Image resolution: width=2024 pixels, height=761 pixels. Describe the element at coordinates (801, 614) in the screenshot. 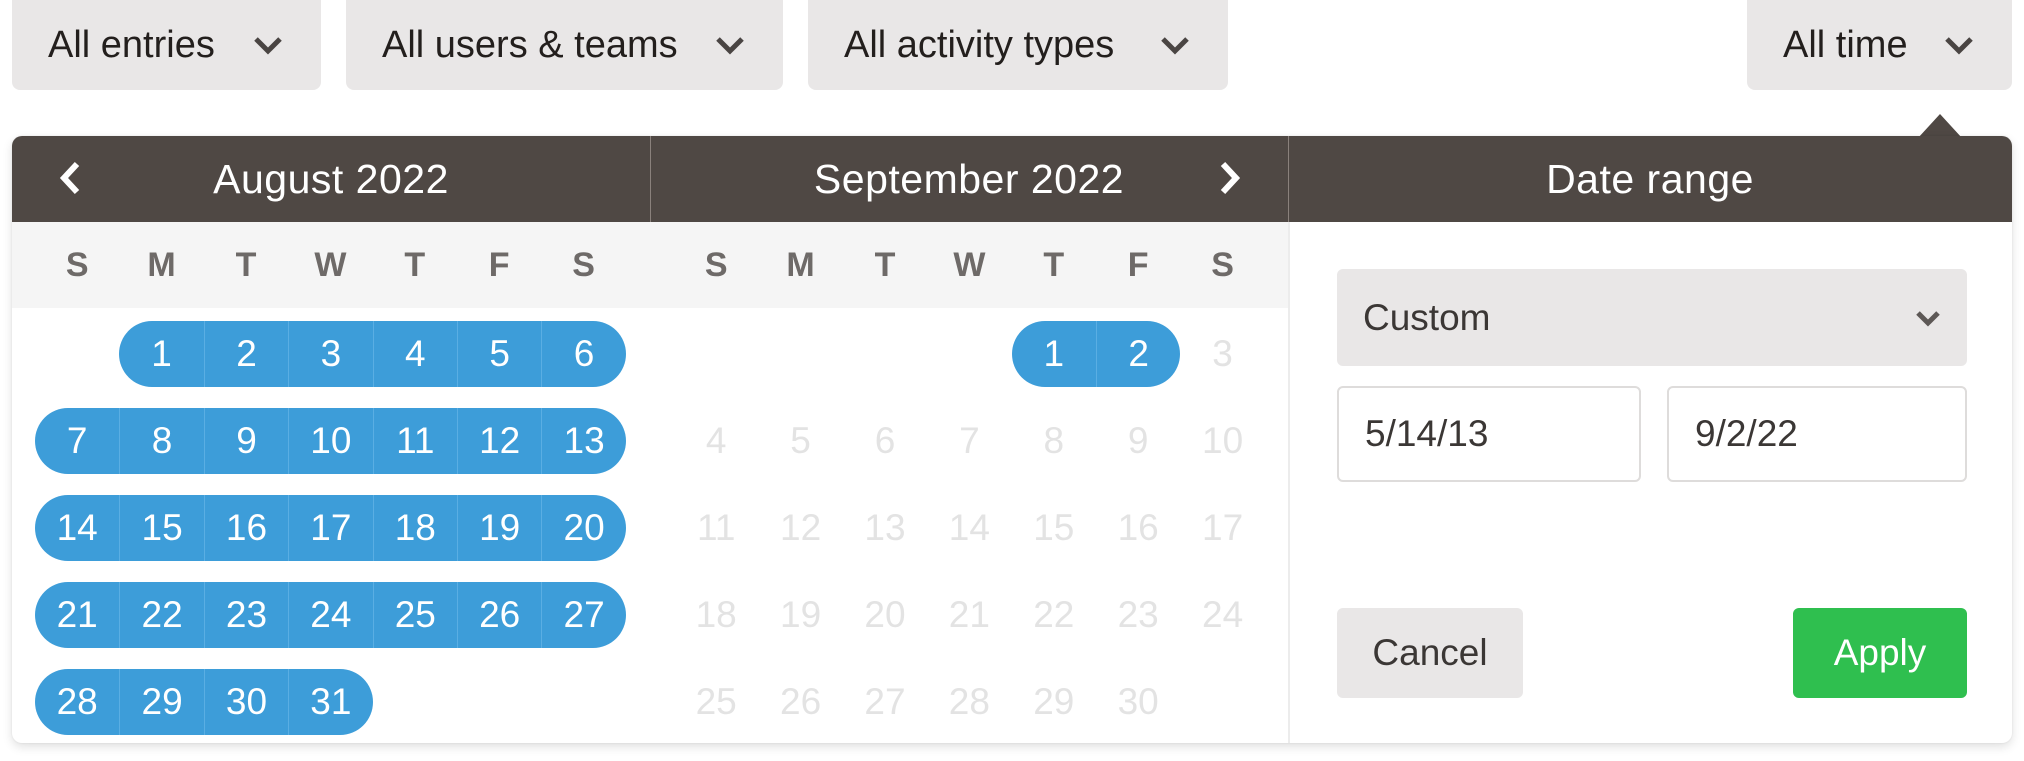

I see `calendar-day-disabled: 19` at that location.